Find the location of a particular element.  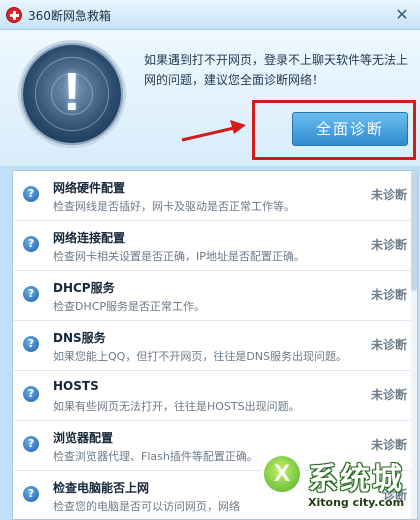

red-arrow-annotation is located at coordinates (213, 131).